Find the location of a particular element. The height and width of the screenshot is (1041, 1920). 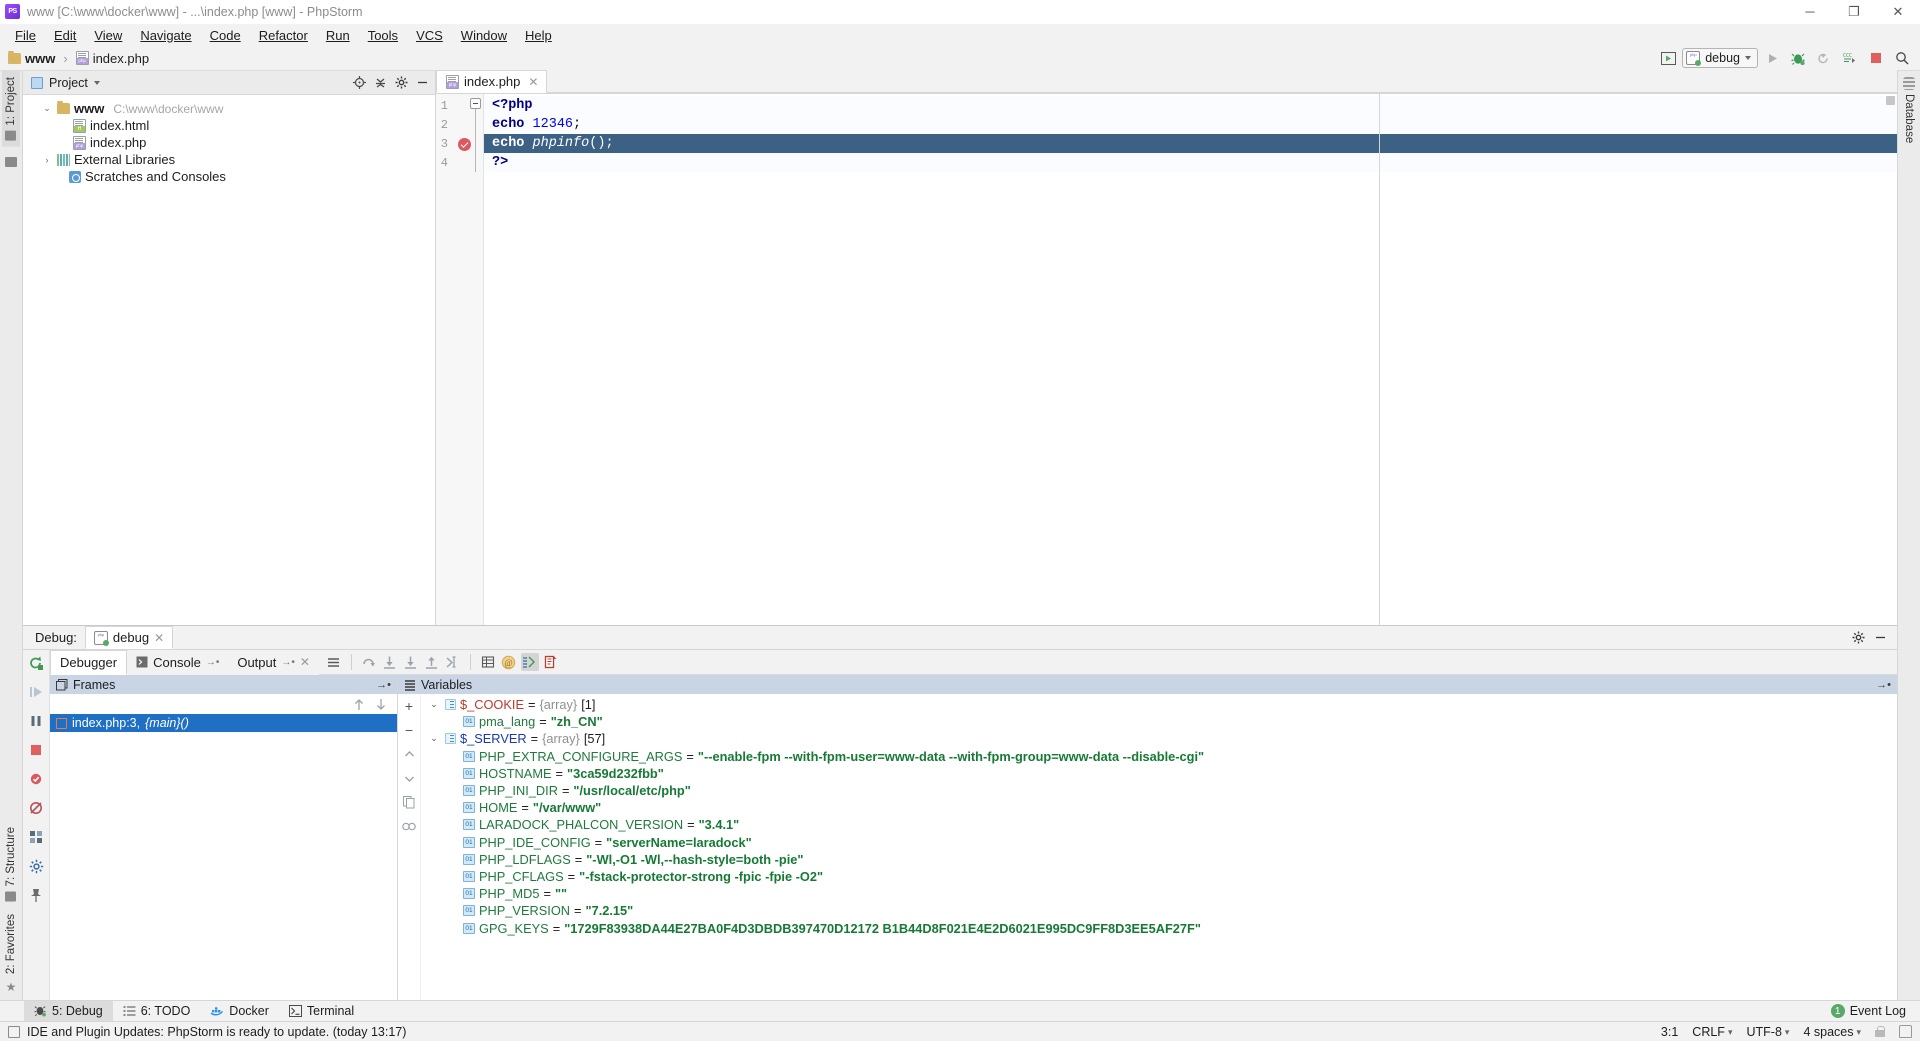

chevron-right-icon: › is located at coordinates (47, 160).